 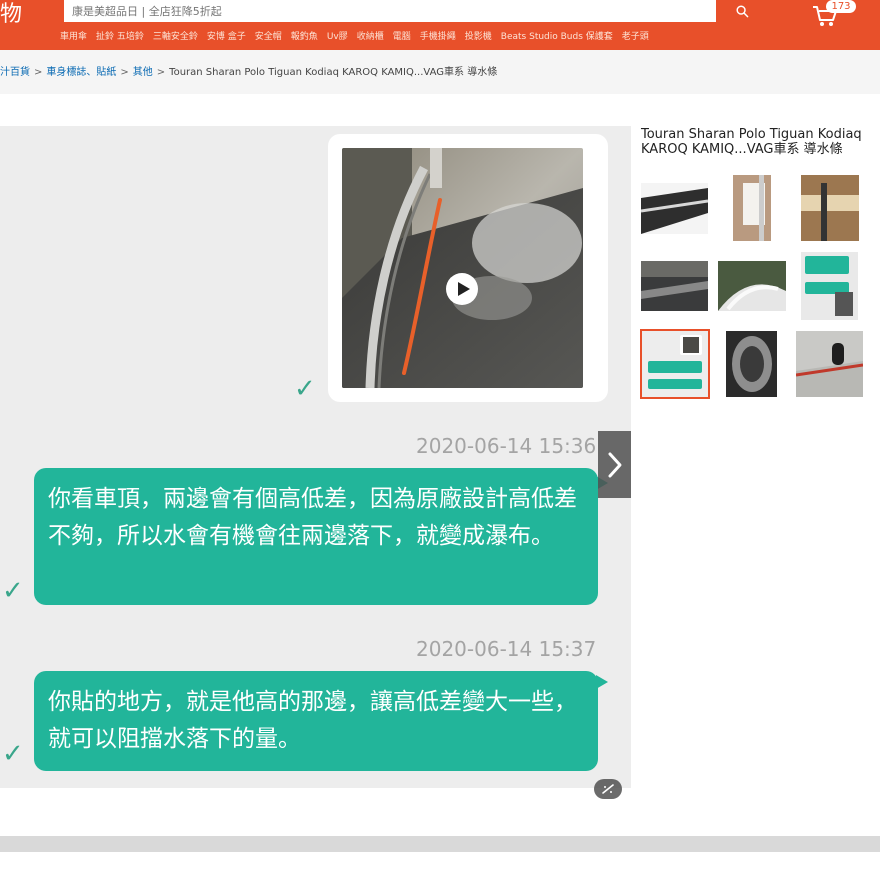 I want to click on breadcrumb-link: 汁百貨, so click(x=15, y=73).